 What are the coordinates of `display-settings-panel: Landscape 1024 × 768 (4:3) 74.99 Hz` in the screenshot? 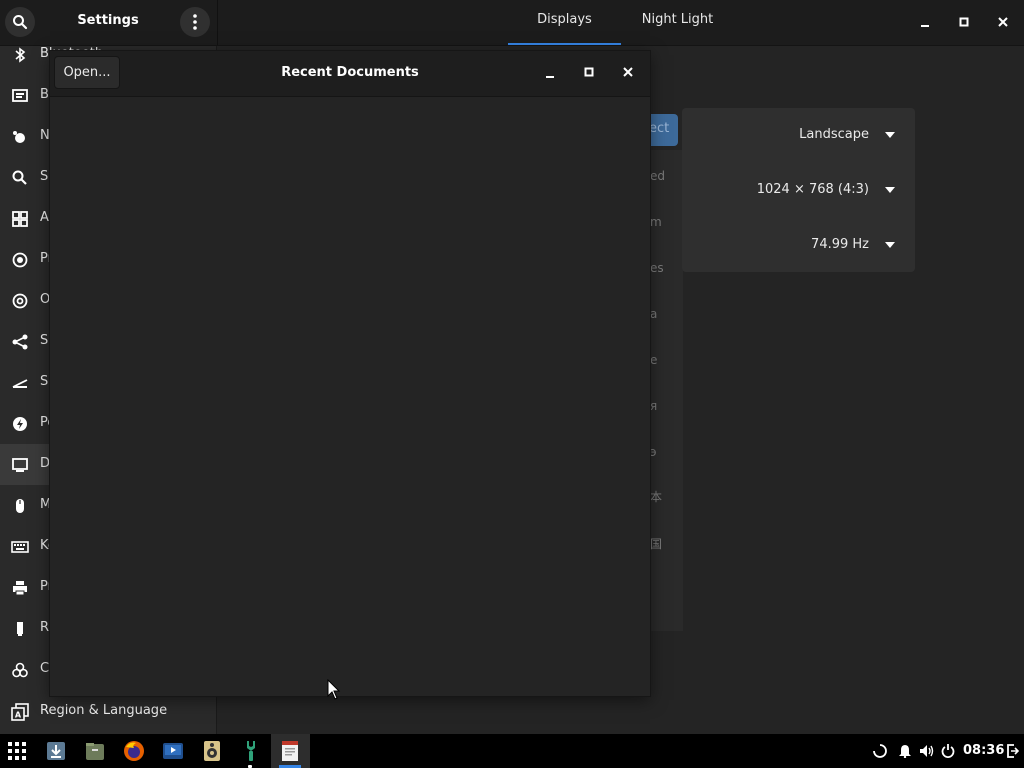 It's located at (798, 190).